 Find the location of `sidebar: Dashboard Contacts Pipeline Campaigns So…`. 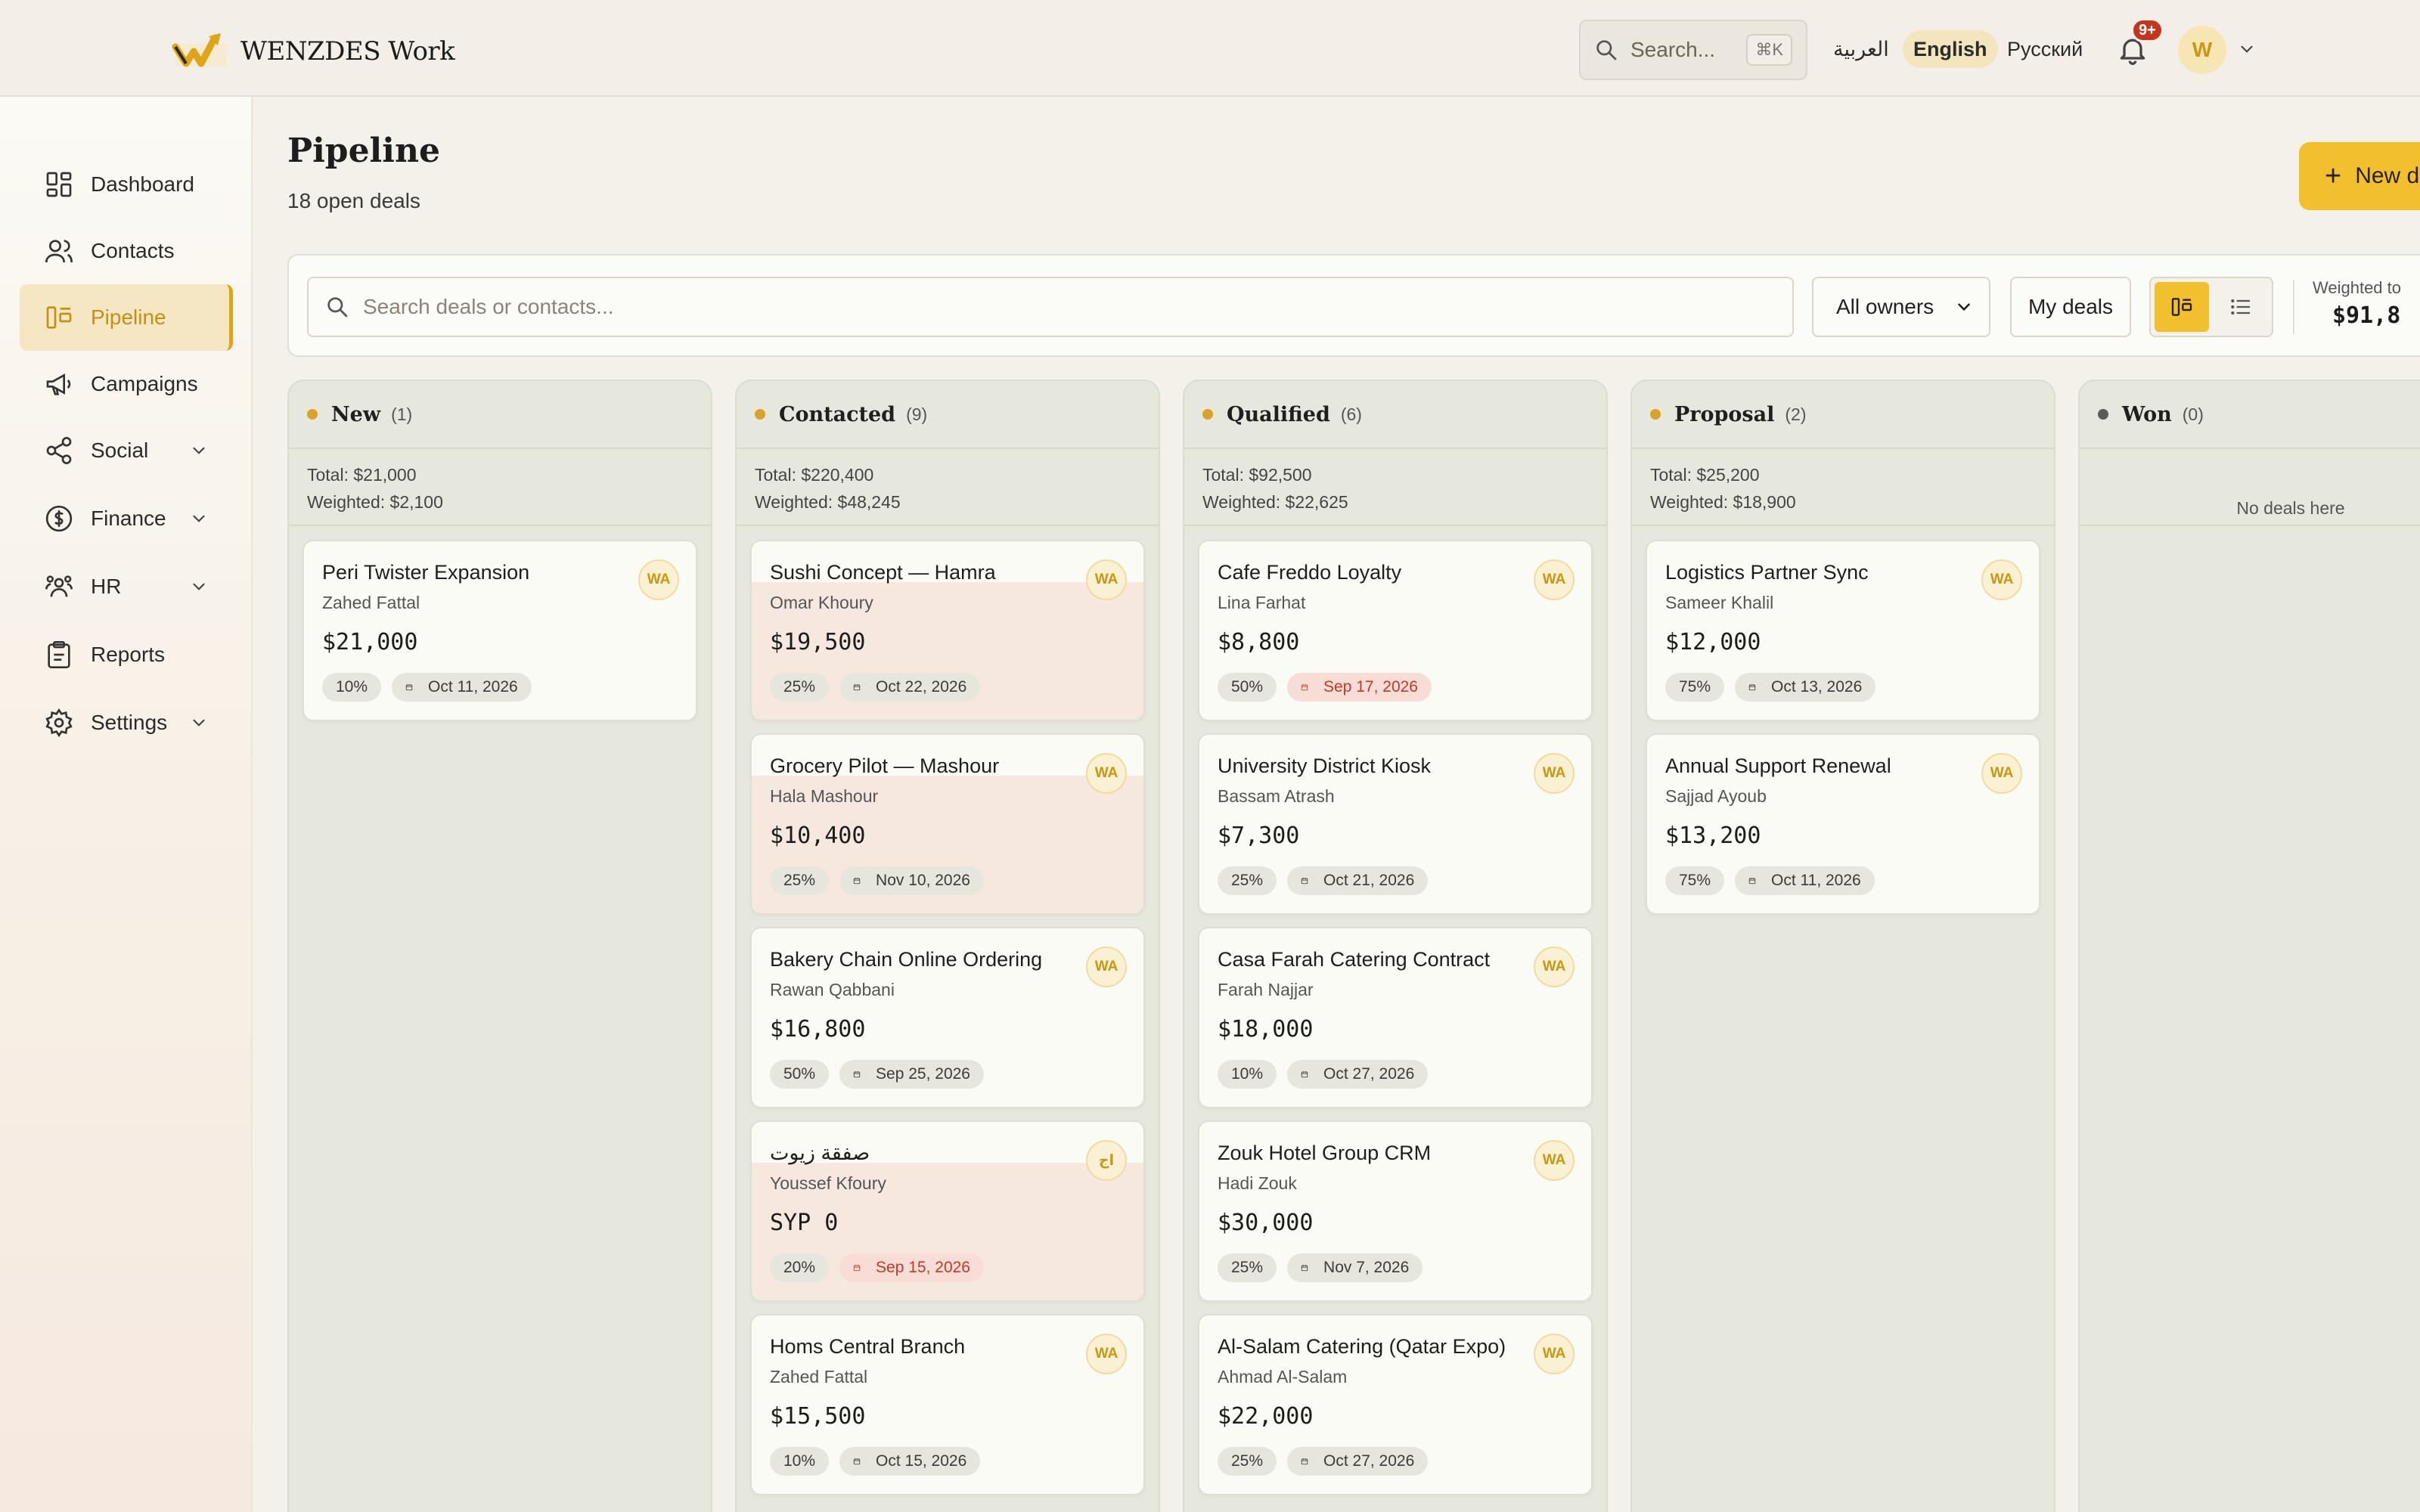

sidebar: Dashboard Contacts Pipeline Campaigns So… is located at coordinates (126, 804).